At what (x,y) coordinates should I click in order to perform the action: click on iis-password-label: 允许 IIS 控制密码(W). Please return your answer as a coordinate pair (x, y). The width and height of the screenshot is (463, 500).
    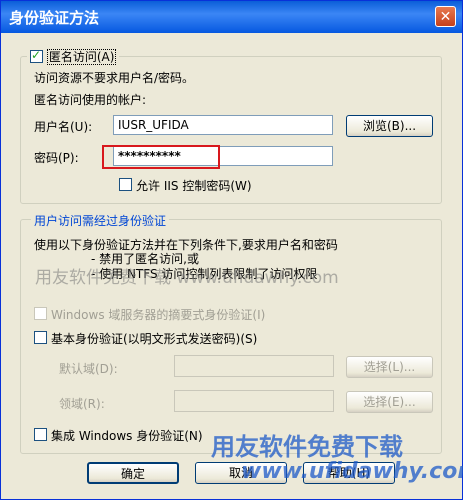
    Looking at the image, I should click on (194, 186).